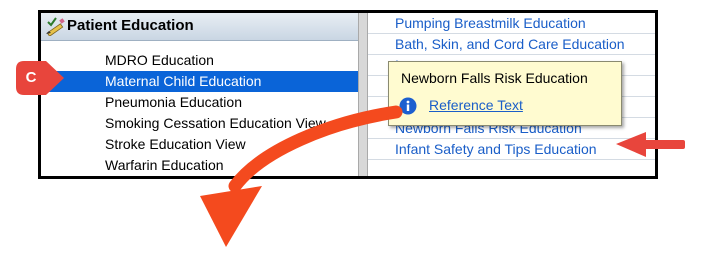 The width and height of the screenshot is (704, 261). Describe the element at coordinates (511, 23) in the screenshot. I see `right-list-item: Pumping Breastmilk Education` at that location.